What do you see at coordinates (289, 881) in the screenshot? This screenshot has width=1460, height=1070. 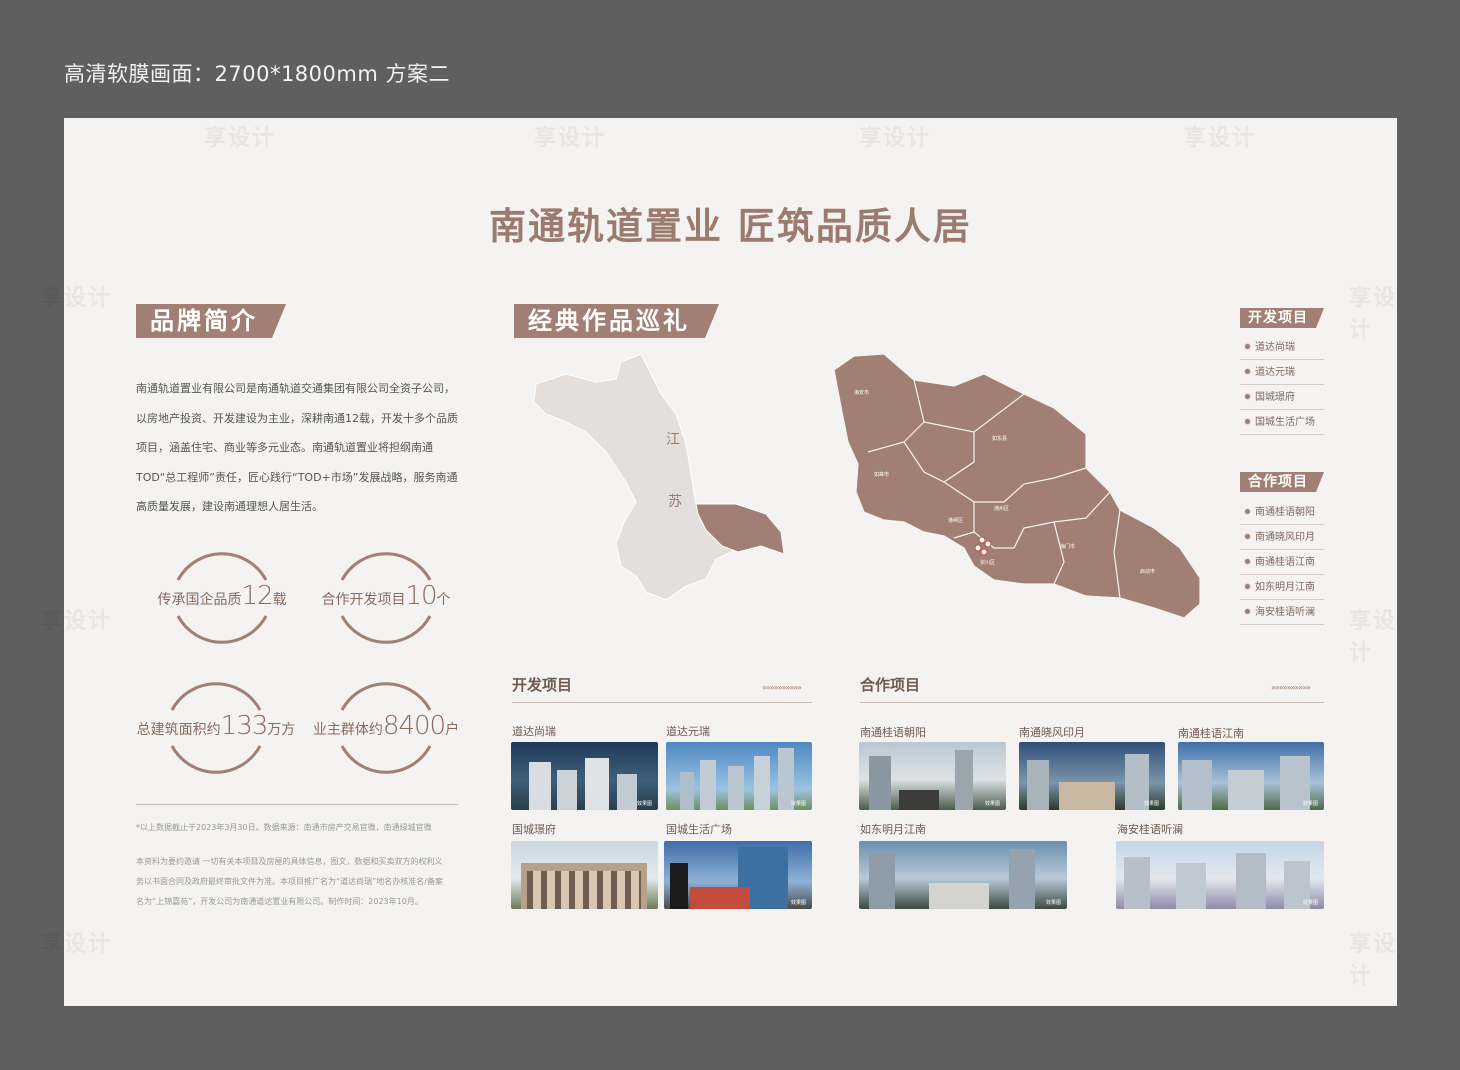 I see `disclaimer-line: 务以书面合同及政府最终审批文件为准。本项目推广名为“道达尚瑞”地名办核准名/备案` at bounding box center [289, 881].